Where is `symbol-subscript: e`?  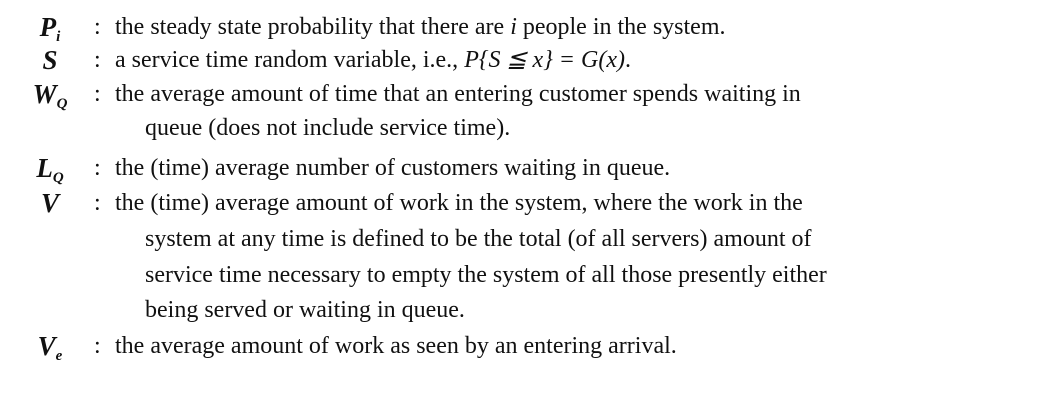
symbol-subscript: e is located at coordinates (59, 356).